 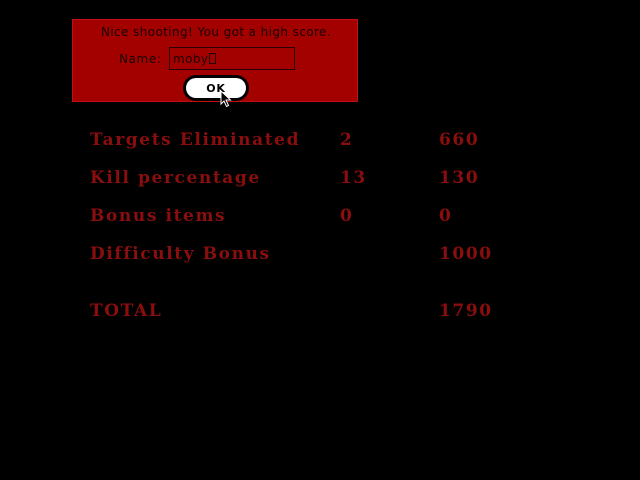 I want to click on total-points: 1790, so click(x=466, y=311).